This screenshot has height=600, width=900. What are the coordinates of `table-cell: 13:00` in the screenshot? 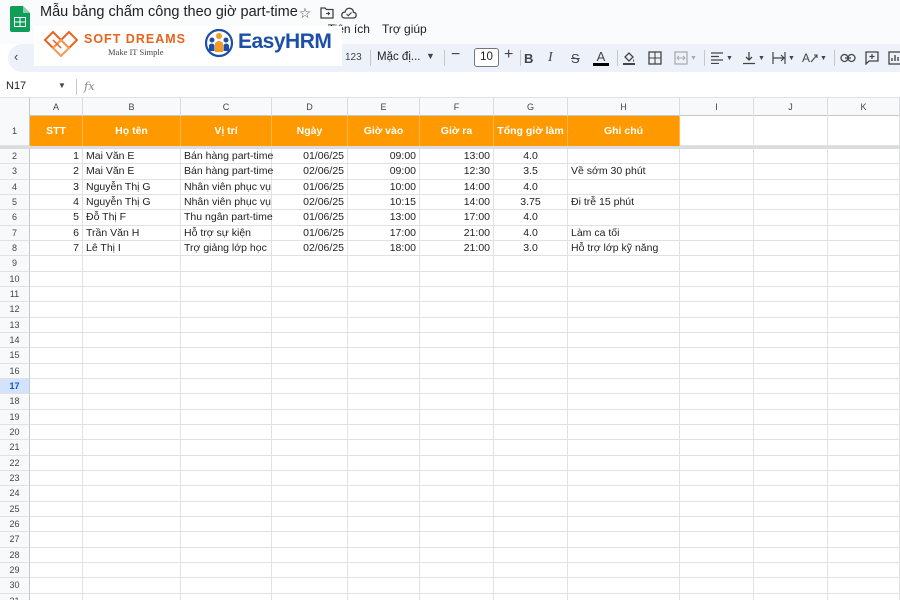 It's located at (457, 157).